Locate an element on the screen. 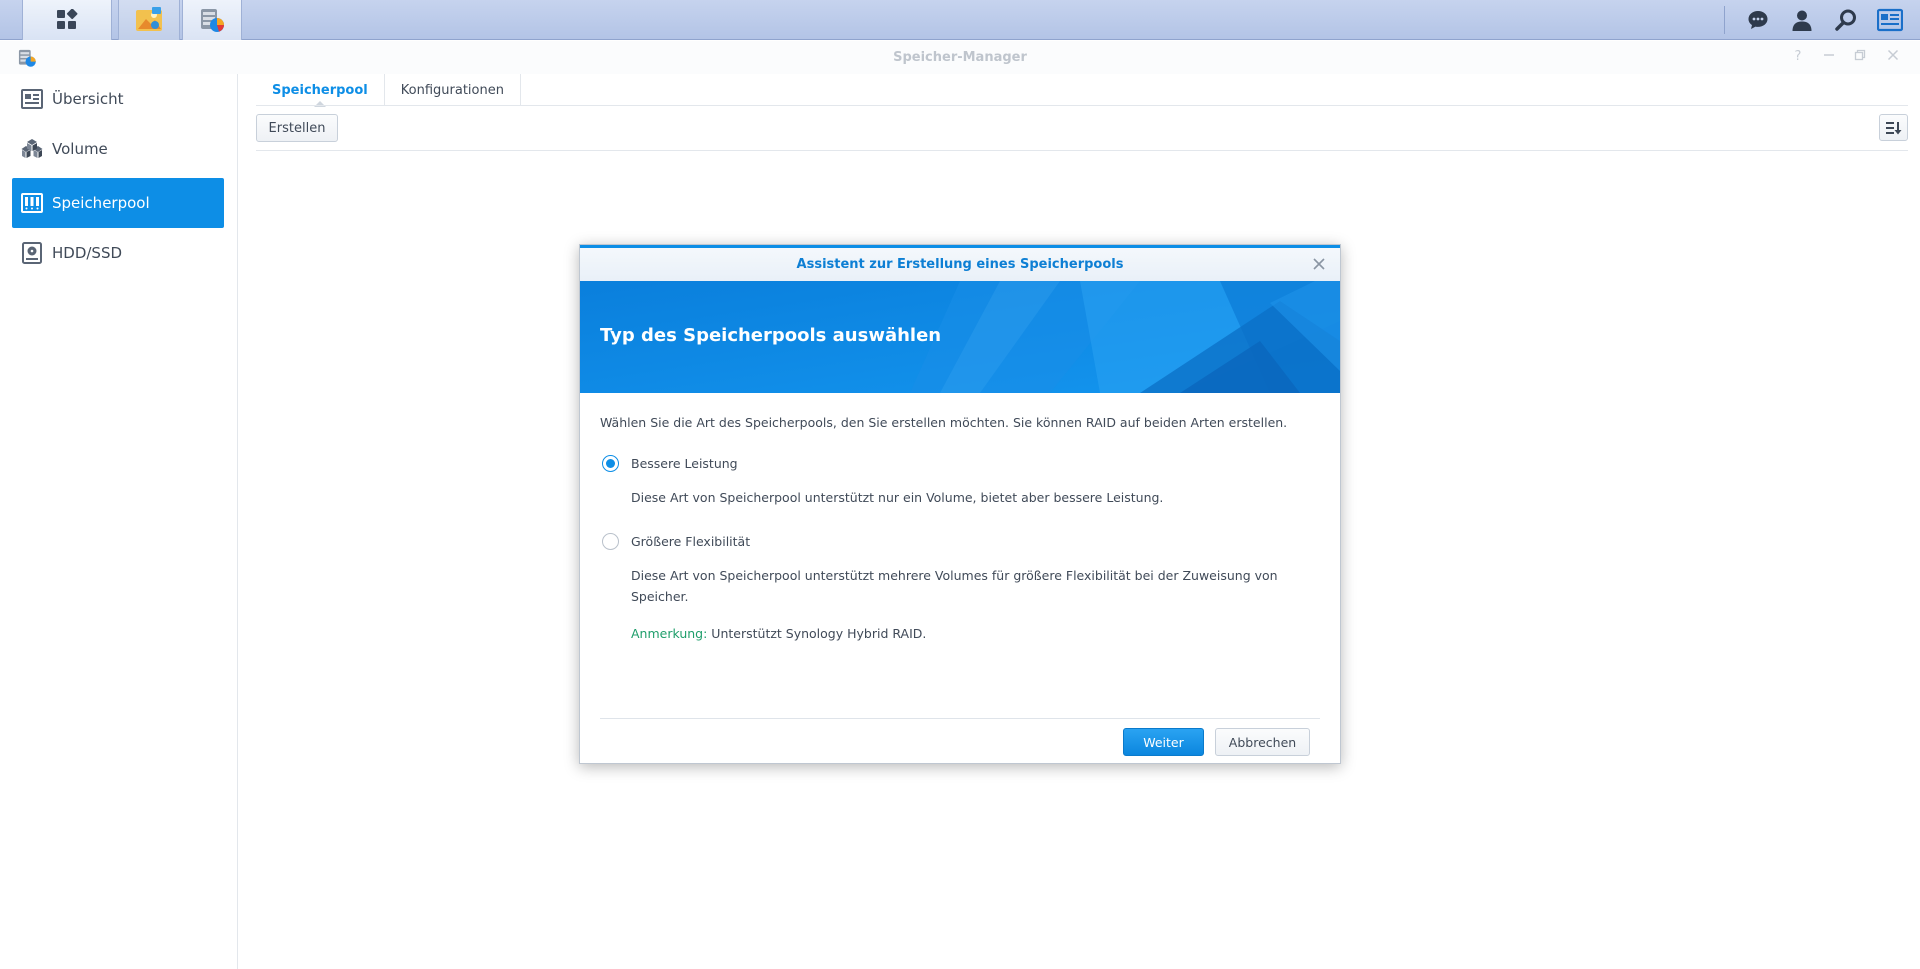  toolbar-divider is located at coordinates (1082, 150).